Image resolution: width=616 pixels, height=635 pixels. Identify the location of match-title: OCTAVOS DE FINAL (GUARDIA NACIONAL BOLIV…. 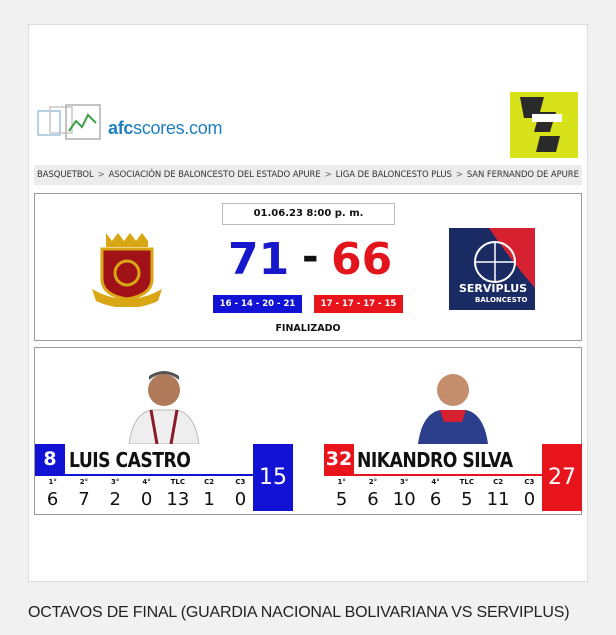
(299, 612).